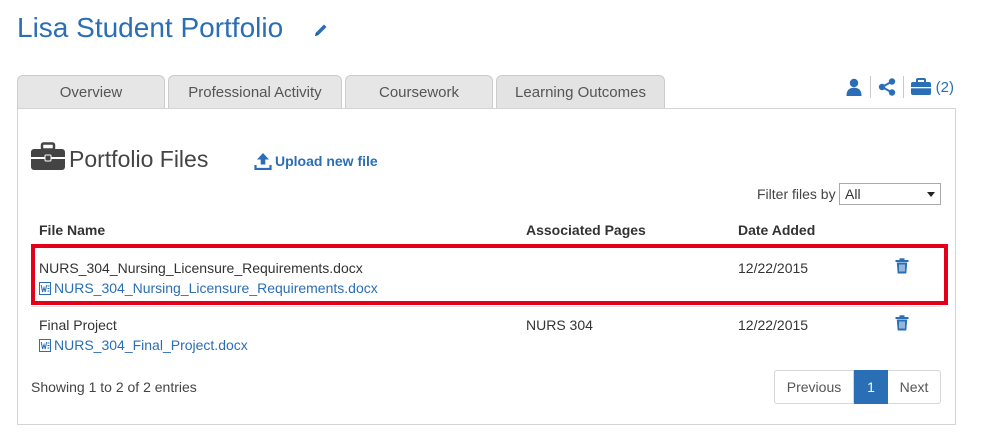 This screenshot has height=443, width=1000. Describe the element at coordinates (796, 194) in the screenshot. I see `filter-label: Filter files by` at that location.